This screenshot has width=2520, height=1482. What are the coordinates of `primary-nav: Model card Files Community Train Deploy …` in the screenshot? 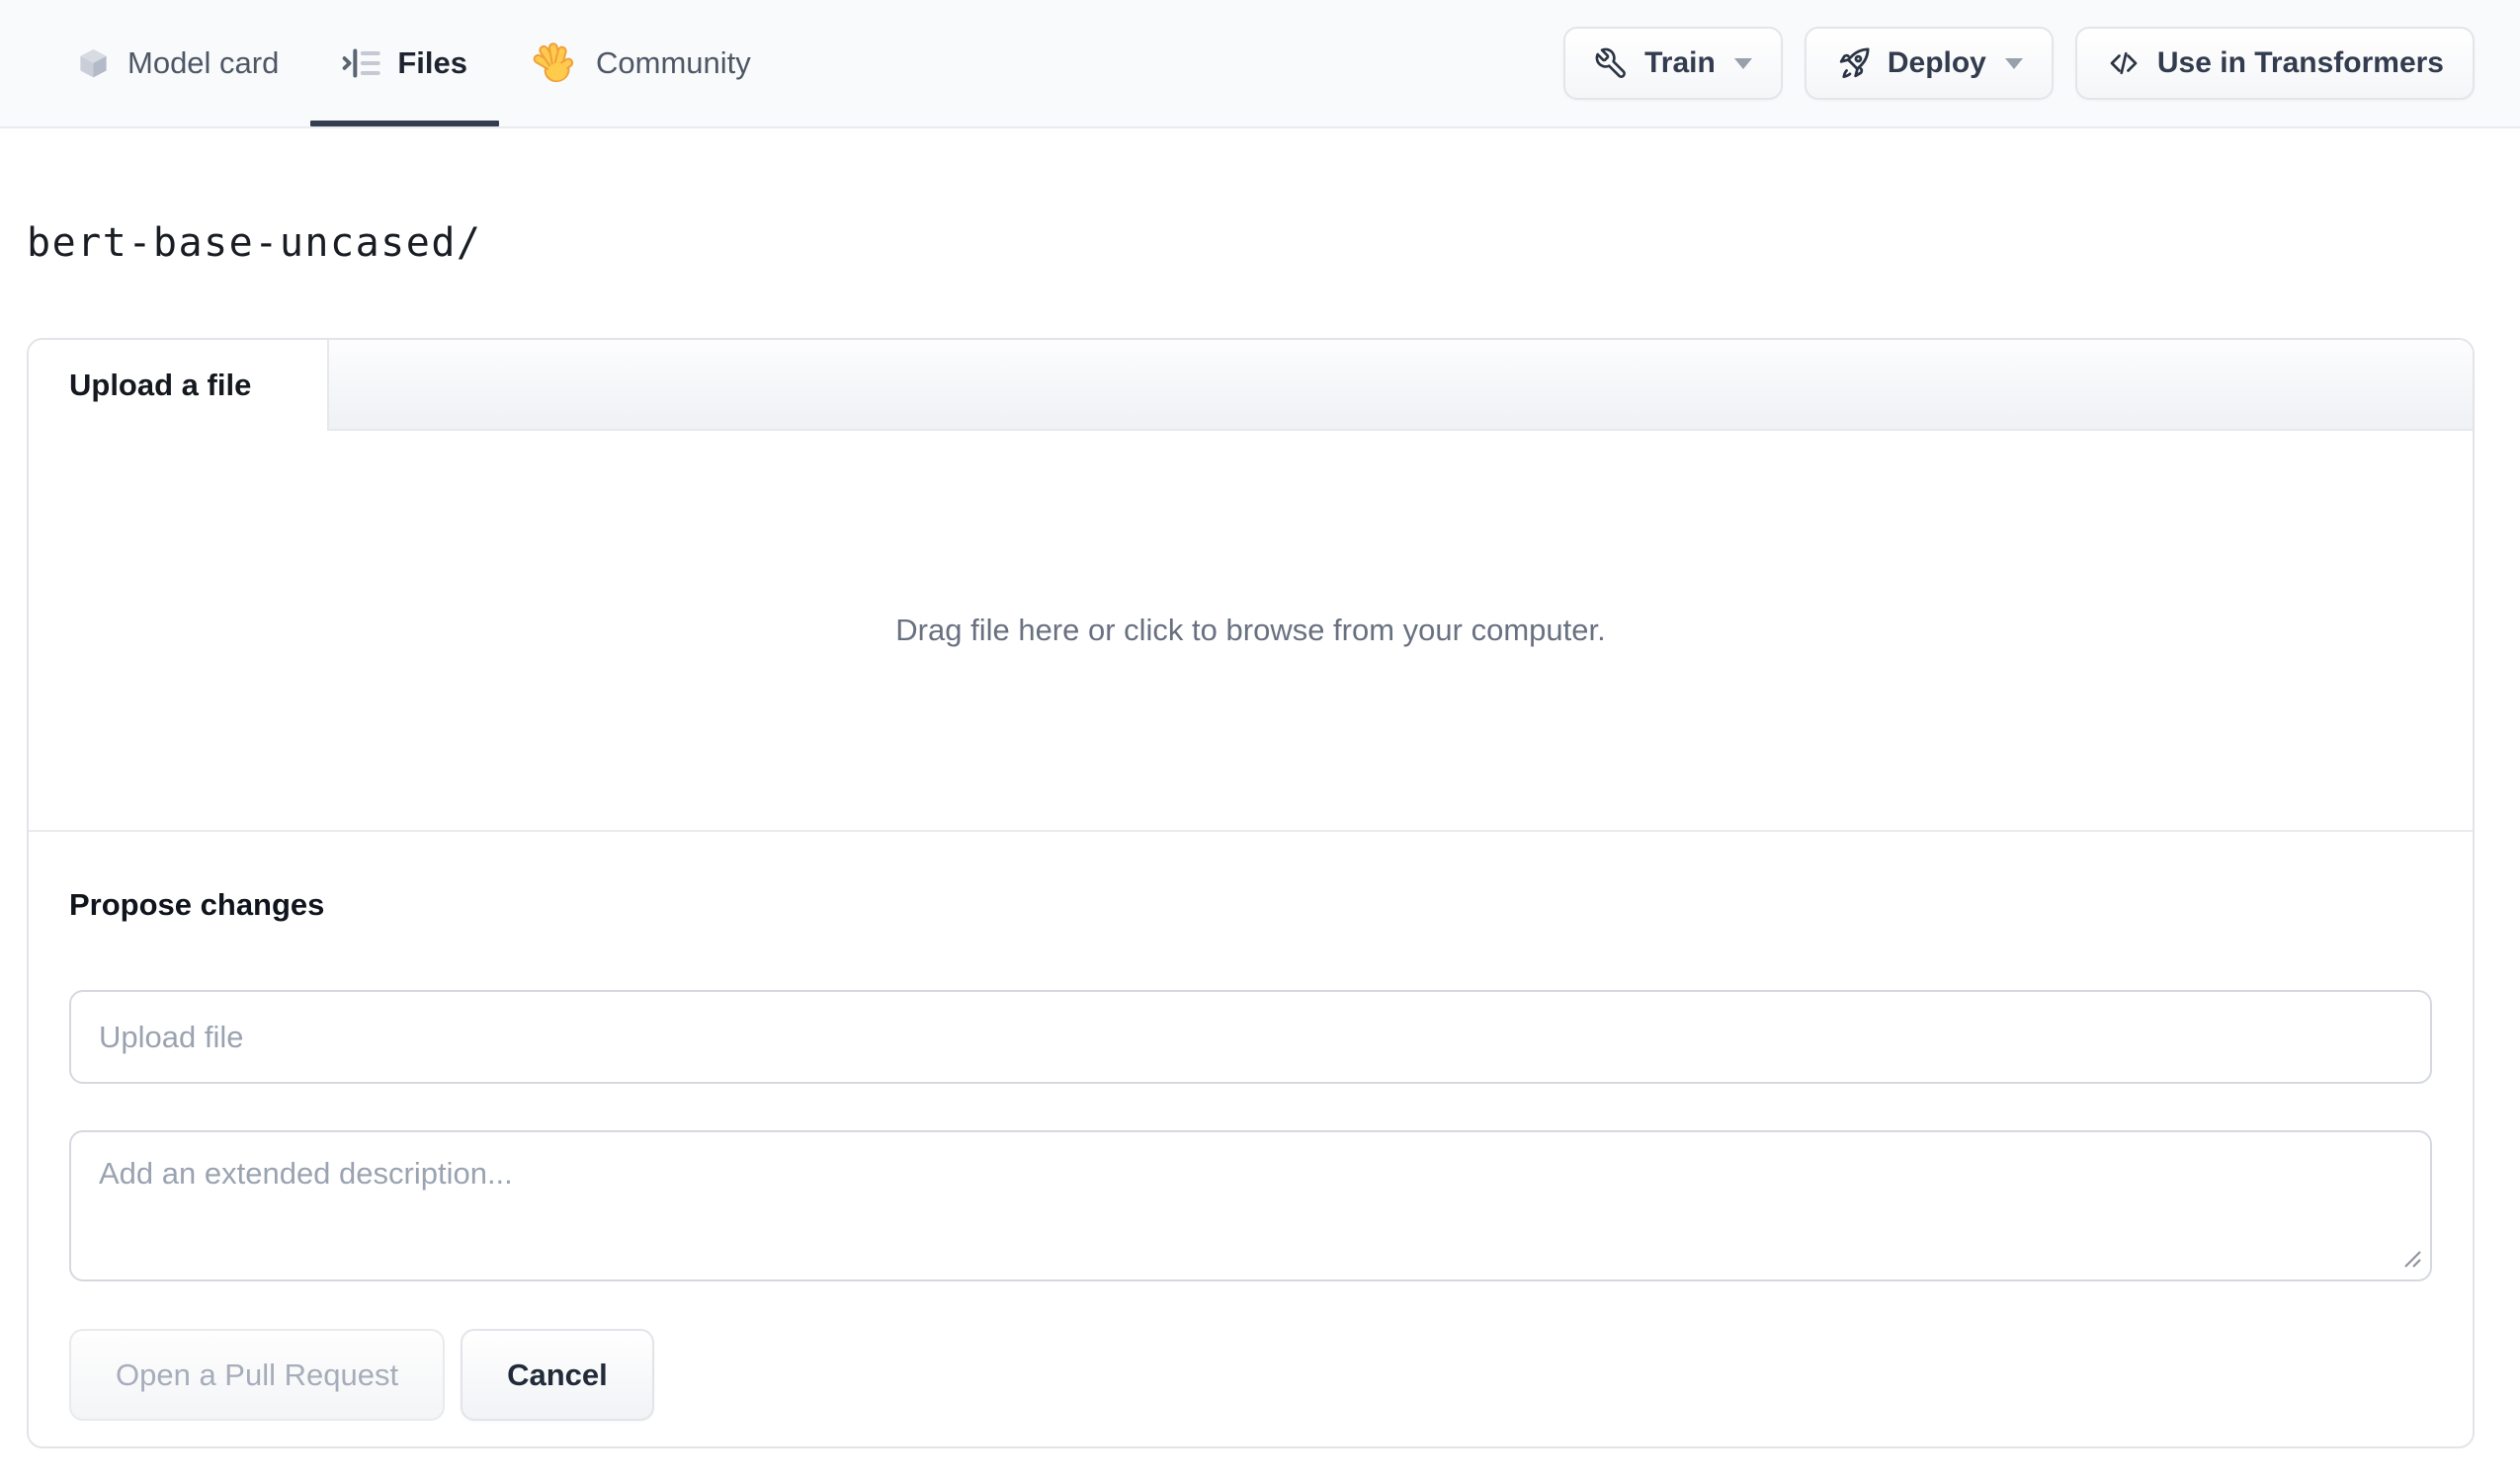 It's located at (1260, 64).